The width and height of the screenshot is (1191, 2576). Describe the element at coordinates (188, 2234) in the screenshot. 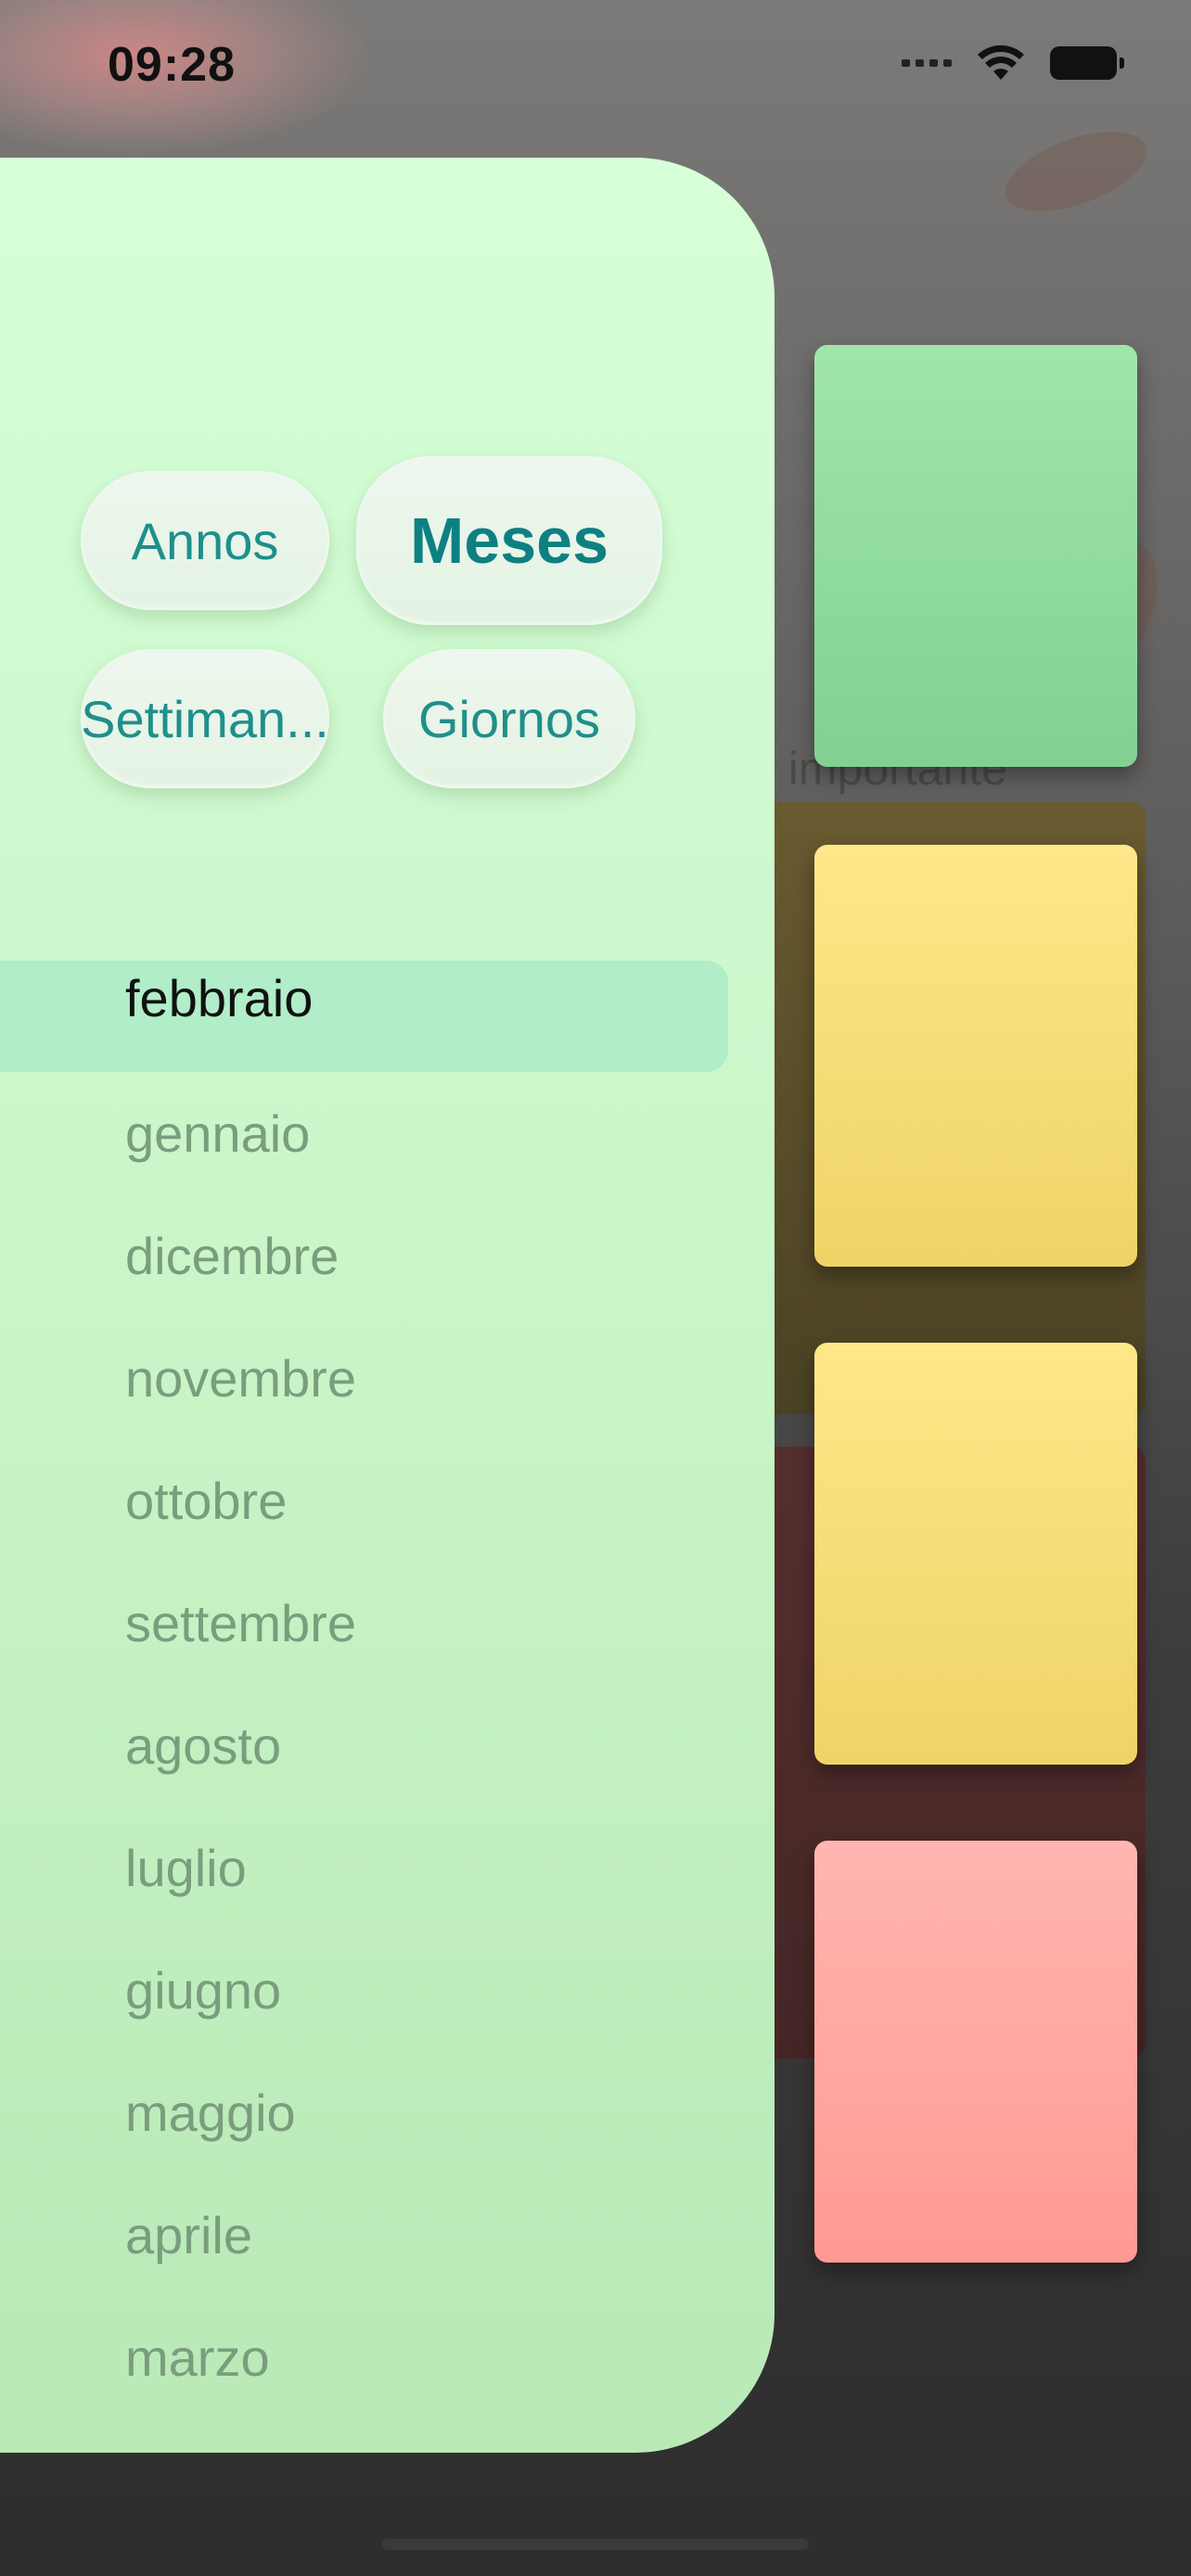

I see `month-label: aprile` at that location.